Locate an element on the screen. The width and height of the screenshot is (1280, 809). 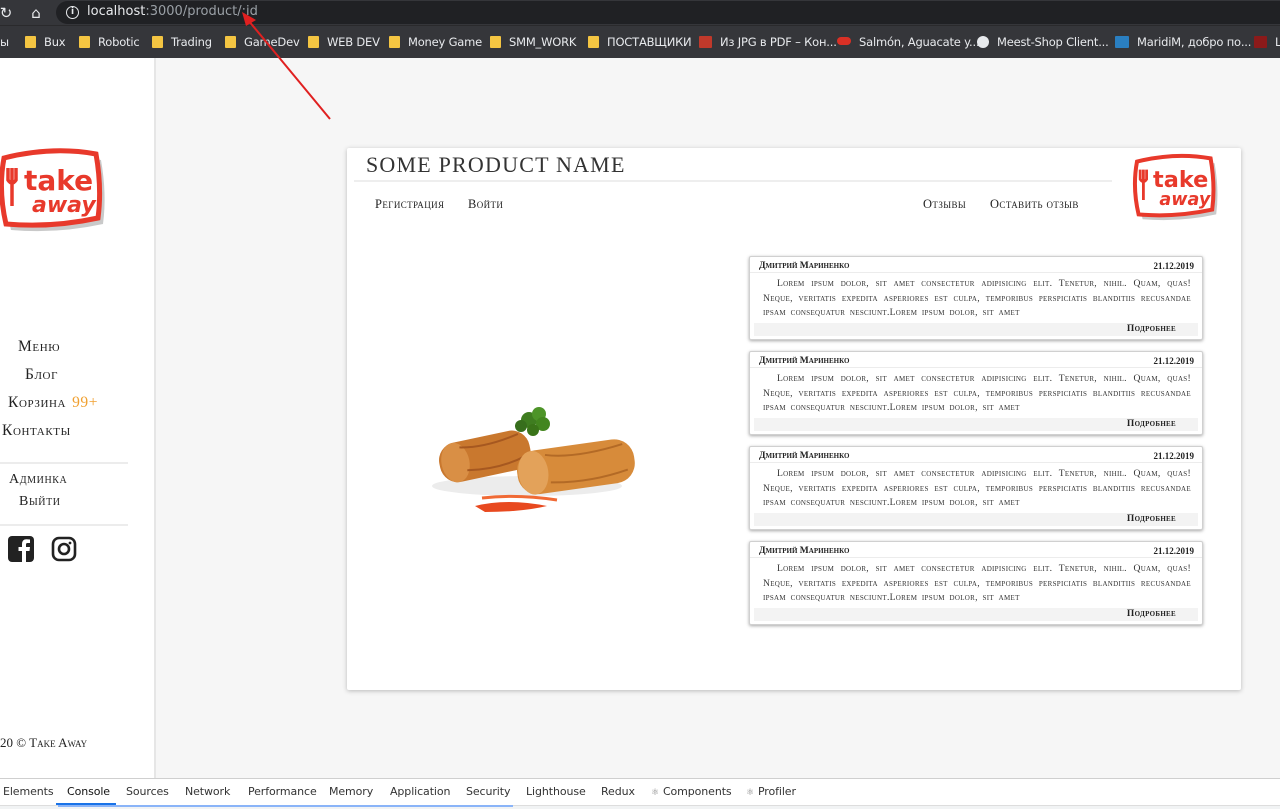
bookmark-item: ы is located at coordinates (4, 43).